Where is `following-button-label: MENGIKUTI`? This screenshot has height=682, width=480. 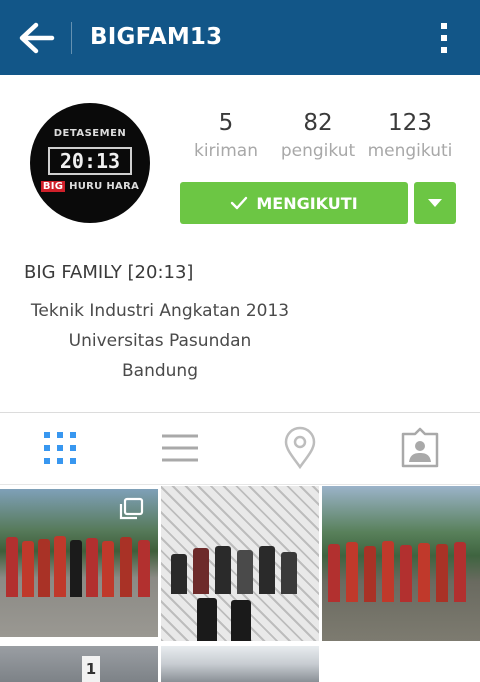 following-button-label: MENGIKUTI is located at coordinates (307, 203).